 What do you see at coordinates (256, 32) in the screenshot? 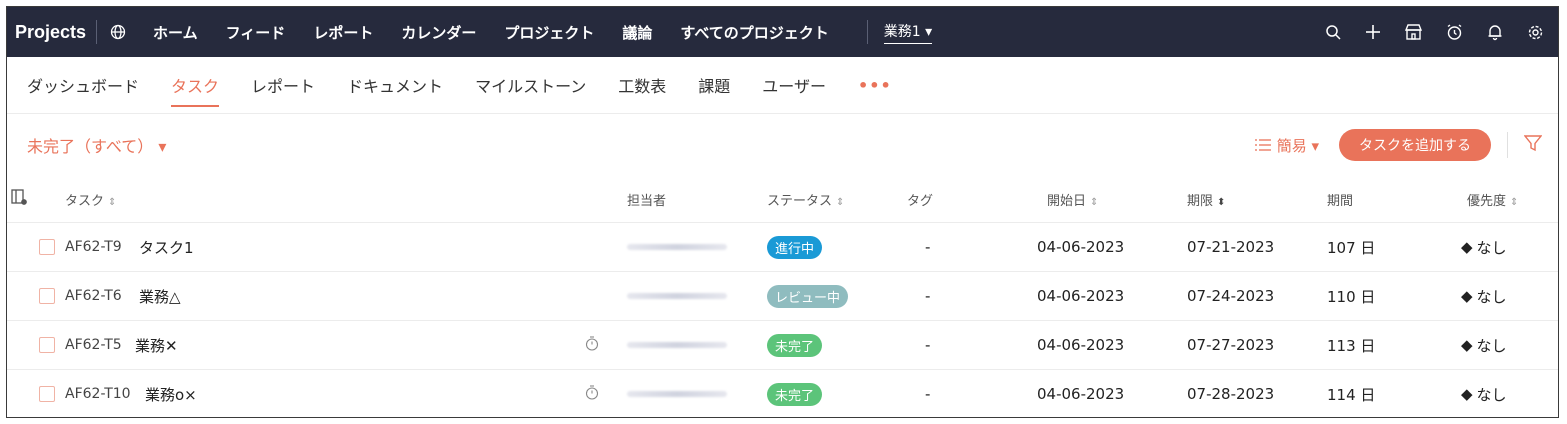
I see `topnav-feed: フィード` at bounding box center [256, 32].